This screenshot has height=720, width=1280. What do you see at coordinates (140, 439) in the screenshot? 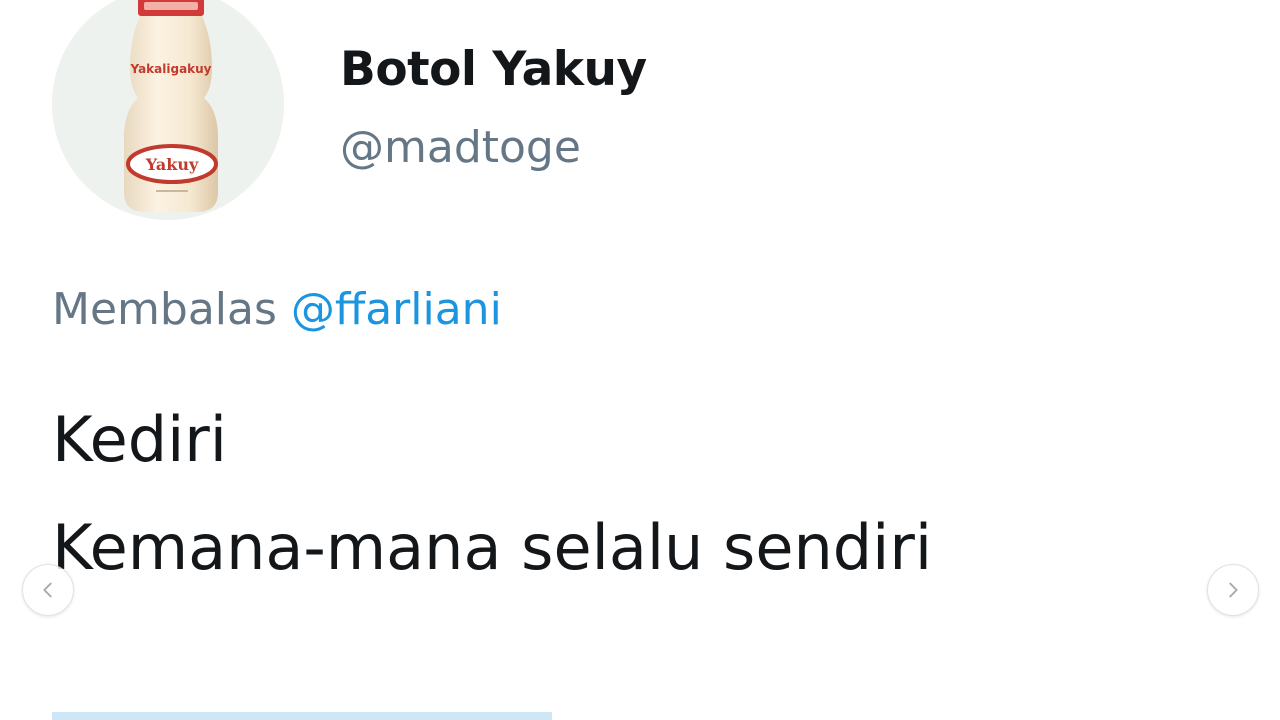
I see `tweet-line-1: Kediri` at bounding box center [140, 439].